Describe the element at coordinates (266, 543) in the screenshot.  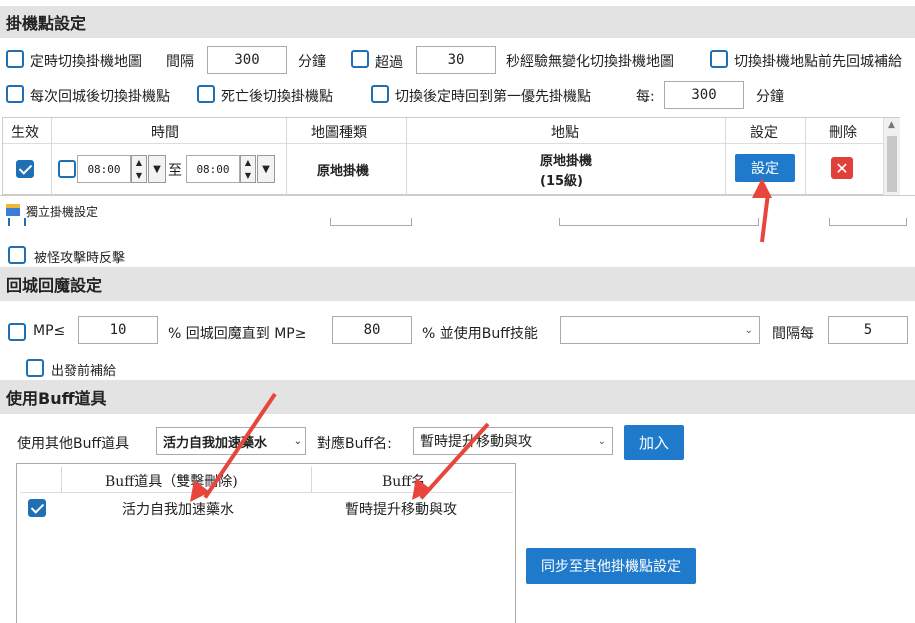
I see `buff-list: Buff道具（雙擊刪除) Buff名 活力自我加速藥水 暫時提升移動與攻` at that location.